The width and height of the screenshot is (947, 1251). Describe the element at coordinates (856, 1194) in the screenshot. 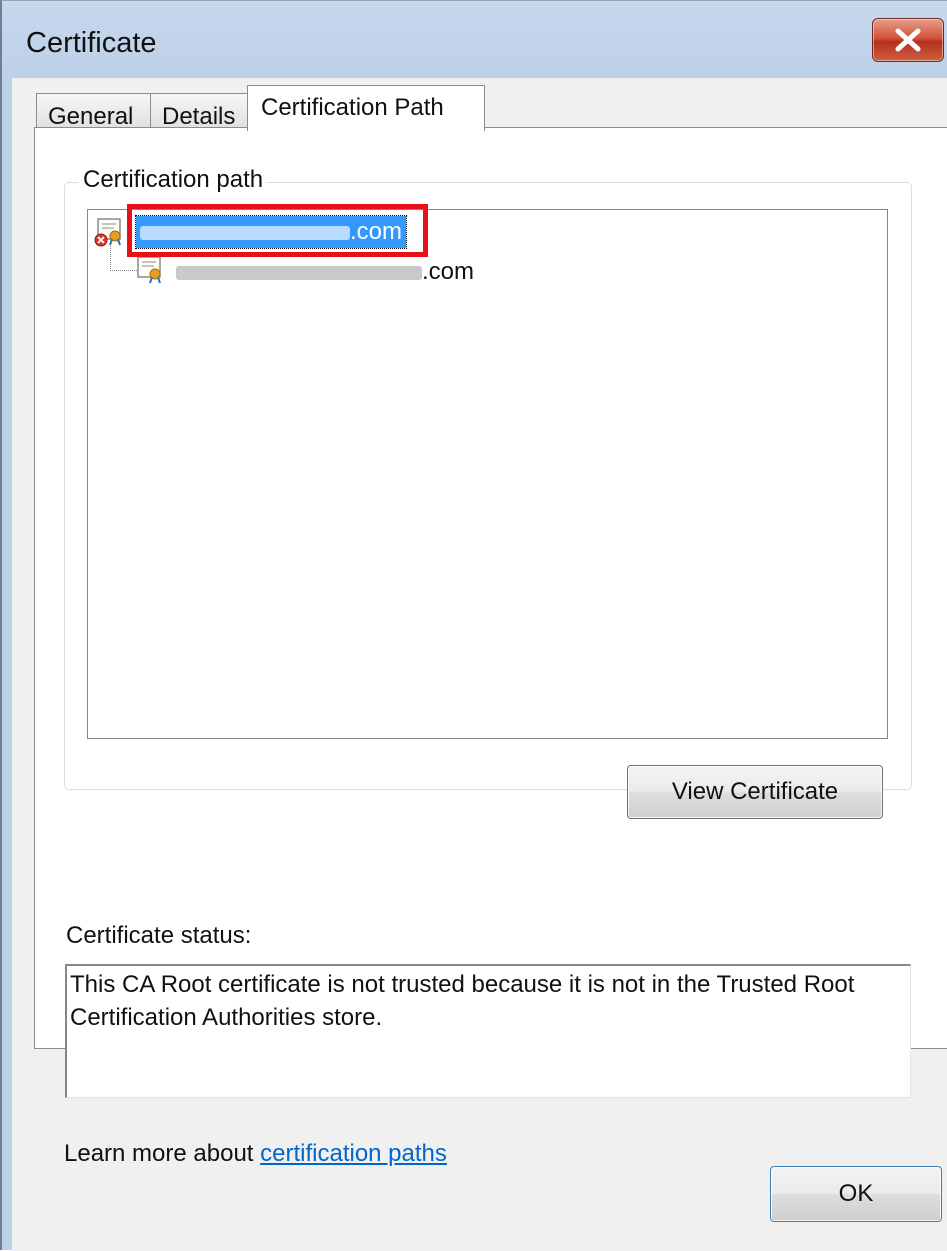

I see `ok-button: OK` at that location.